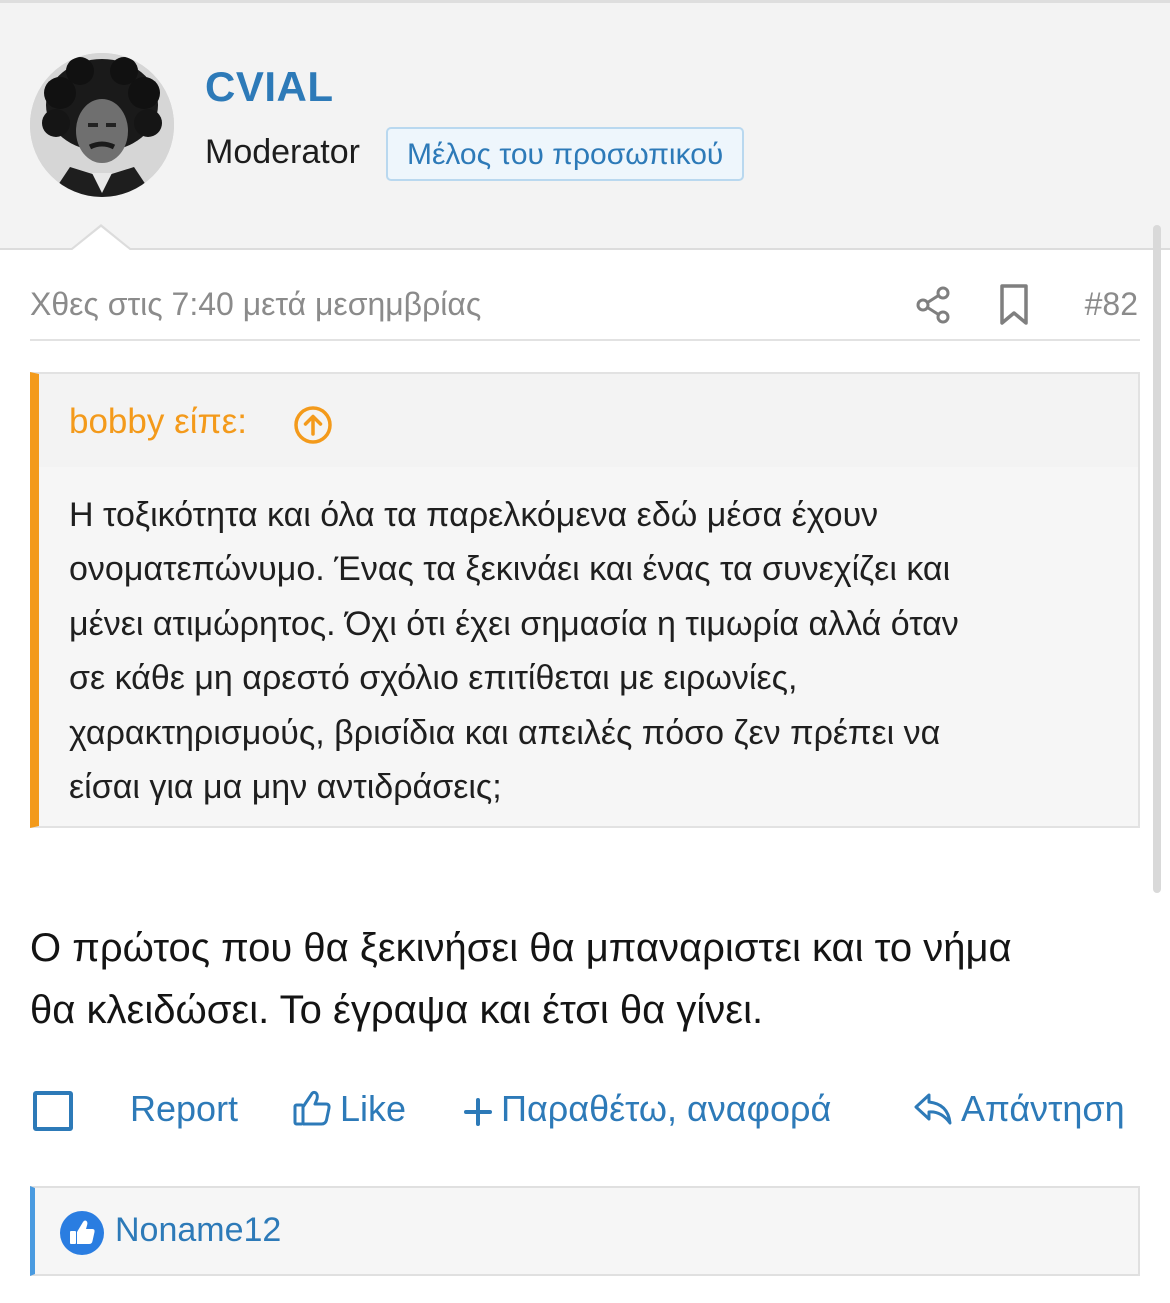 The image size is (1170, 1303). I want to click on reply-label: Απάντηση, so click(1043, 1108).